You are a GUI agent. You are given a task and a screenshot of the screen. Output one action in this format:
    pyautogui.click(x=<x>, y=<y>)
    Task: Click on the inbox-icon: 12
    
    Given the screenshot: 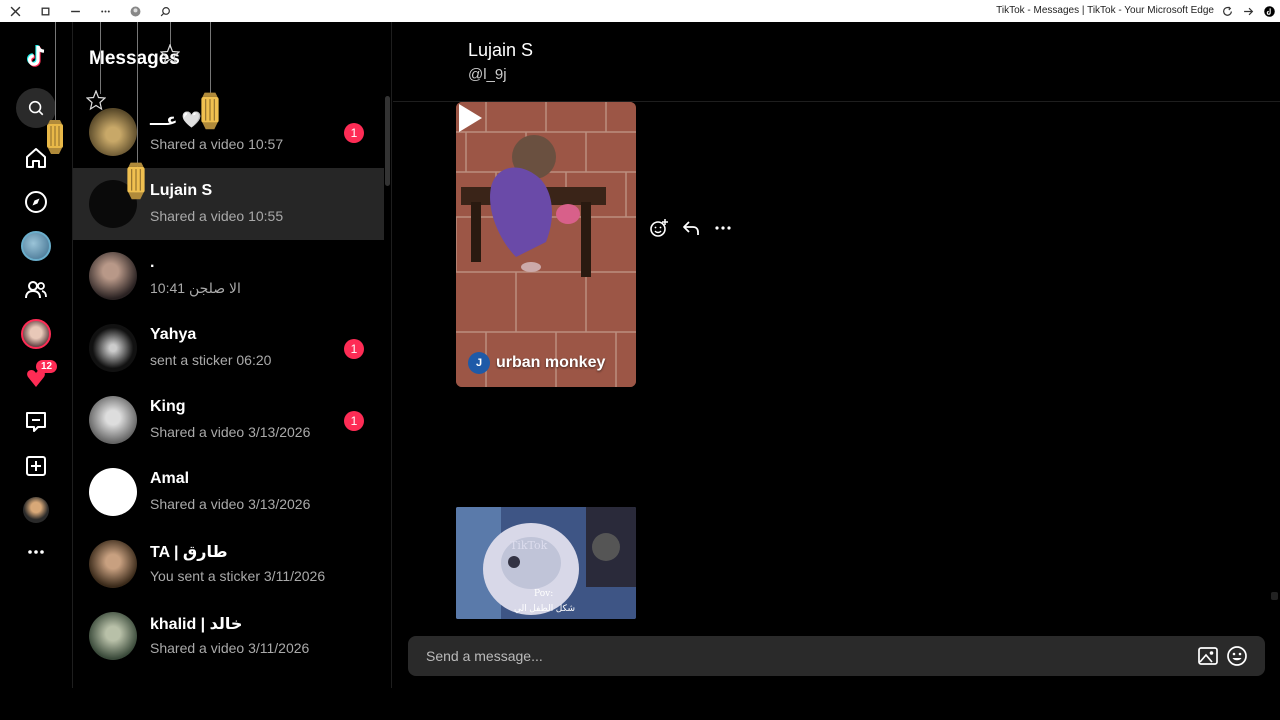 What is the action you would take?
    pyautogui.click(x=36, y=378)
    